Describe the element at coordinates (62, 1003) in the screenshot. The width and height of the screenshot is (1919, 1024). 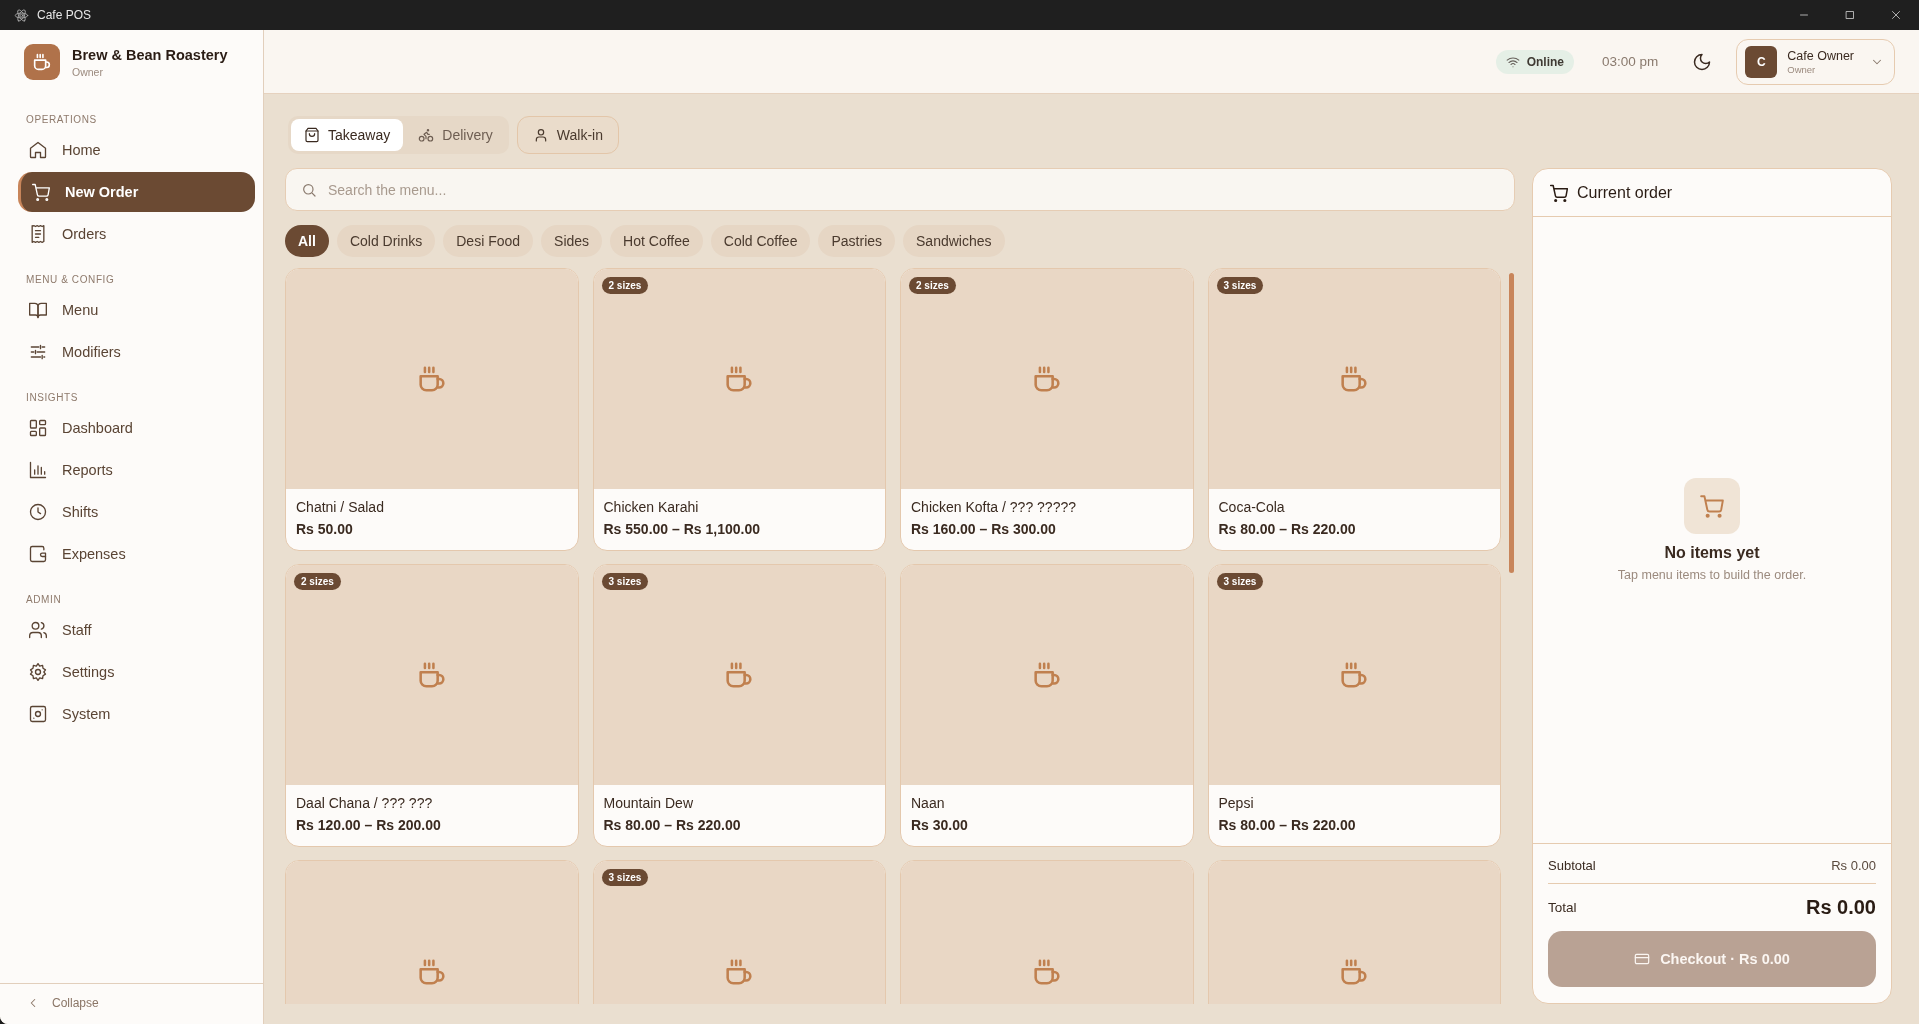
I see `collapse-button: Collapse` at that location.